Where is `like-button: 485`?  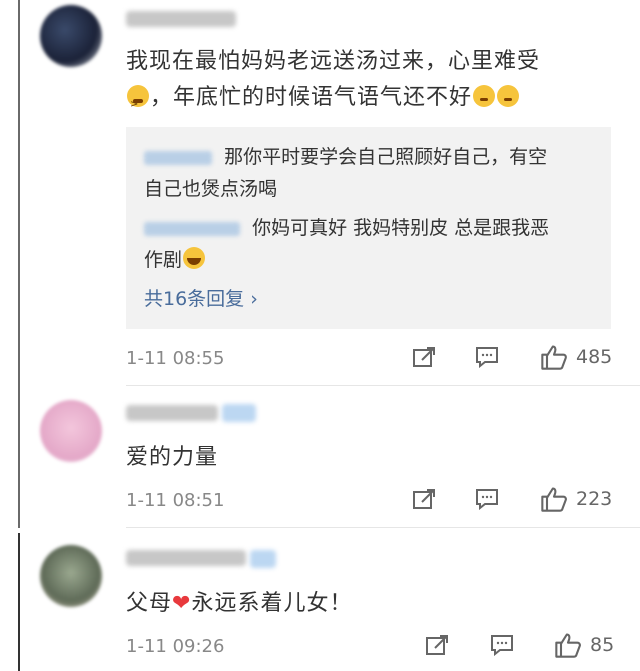
like-button: 485 is located at coordinates (576, 357).